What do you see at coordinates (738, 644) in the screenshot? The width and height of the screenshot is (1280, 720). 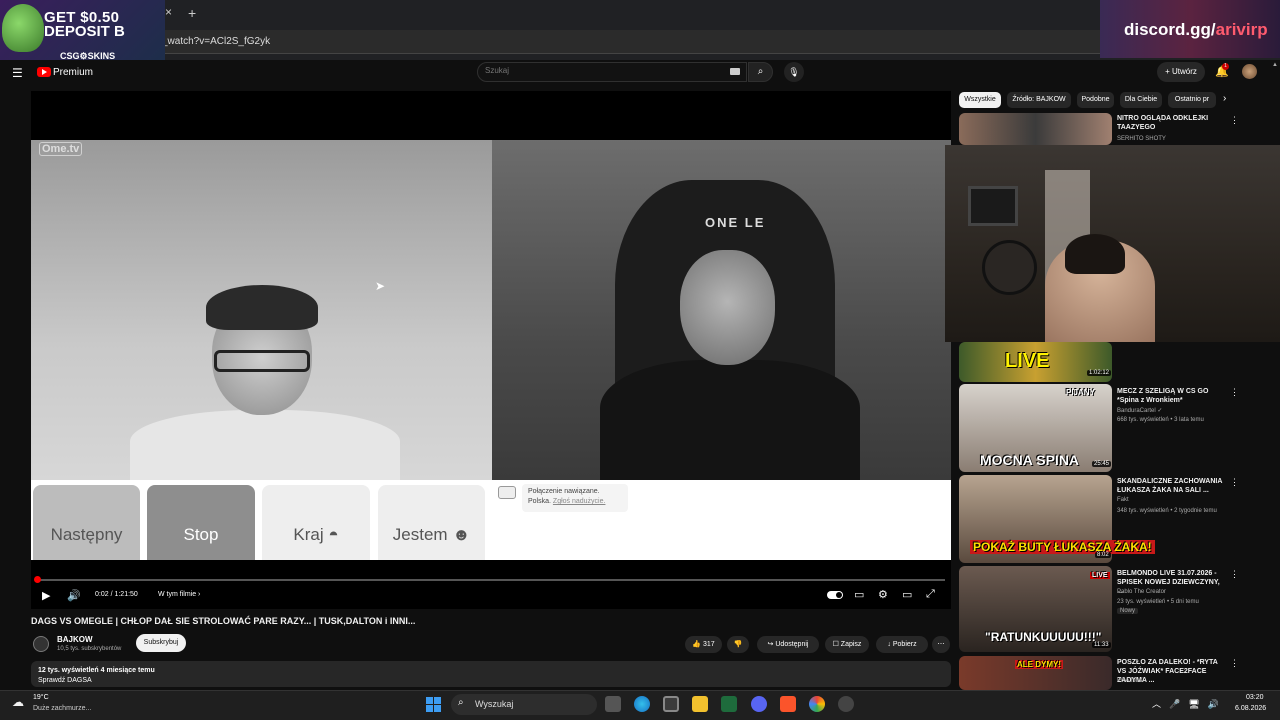 I see `dislike-button: 👎` at bounding box center [738, 644].